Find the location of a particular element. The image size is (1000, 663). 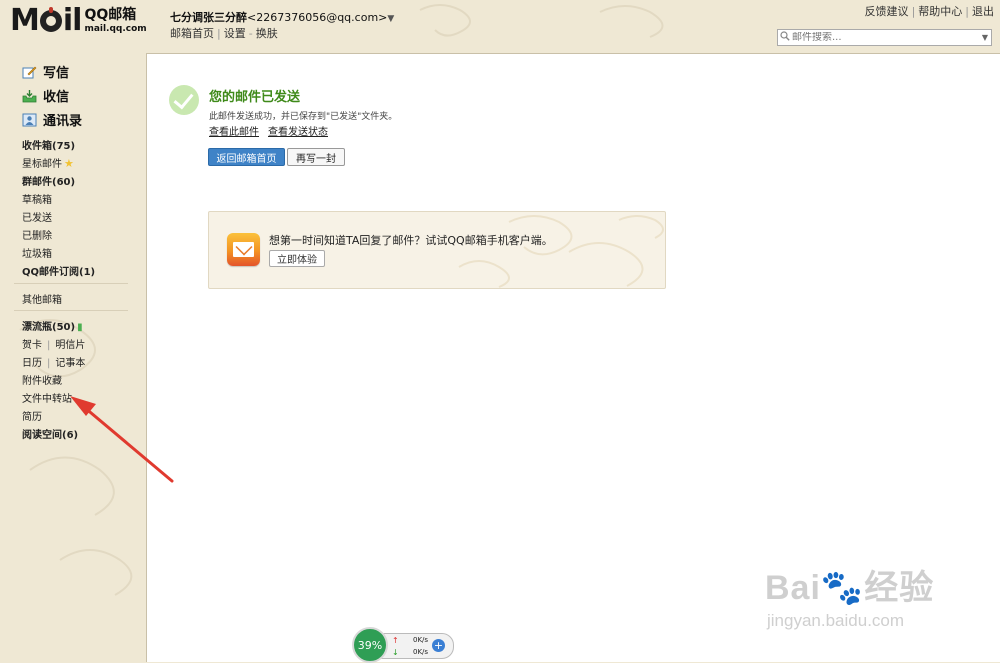

view-mail-link: 查看此邮件 is located at coordinates (234, 132).